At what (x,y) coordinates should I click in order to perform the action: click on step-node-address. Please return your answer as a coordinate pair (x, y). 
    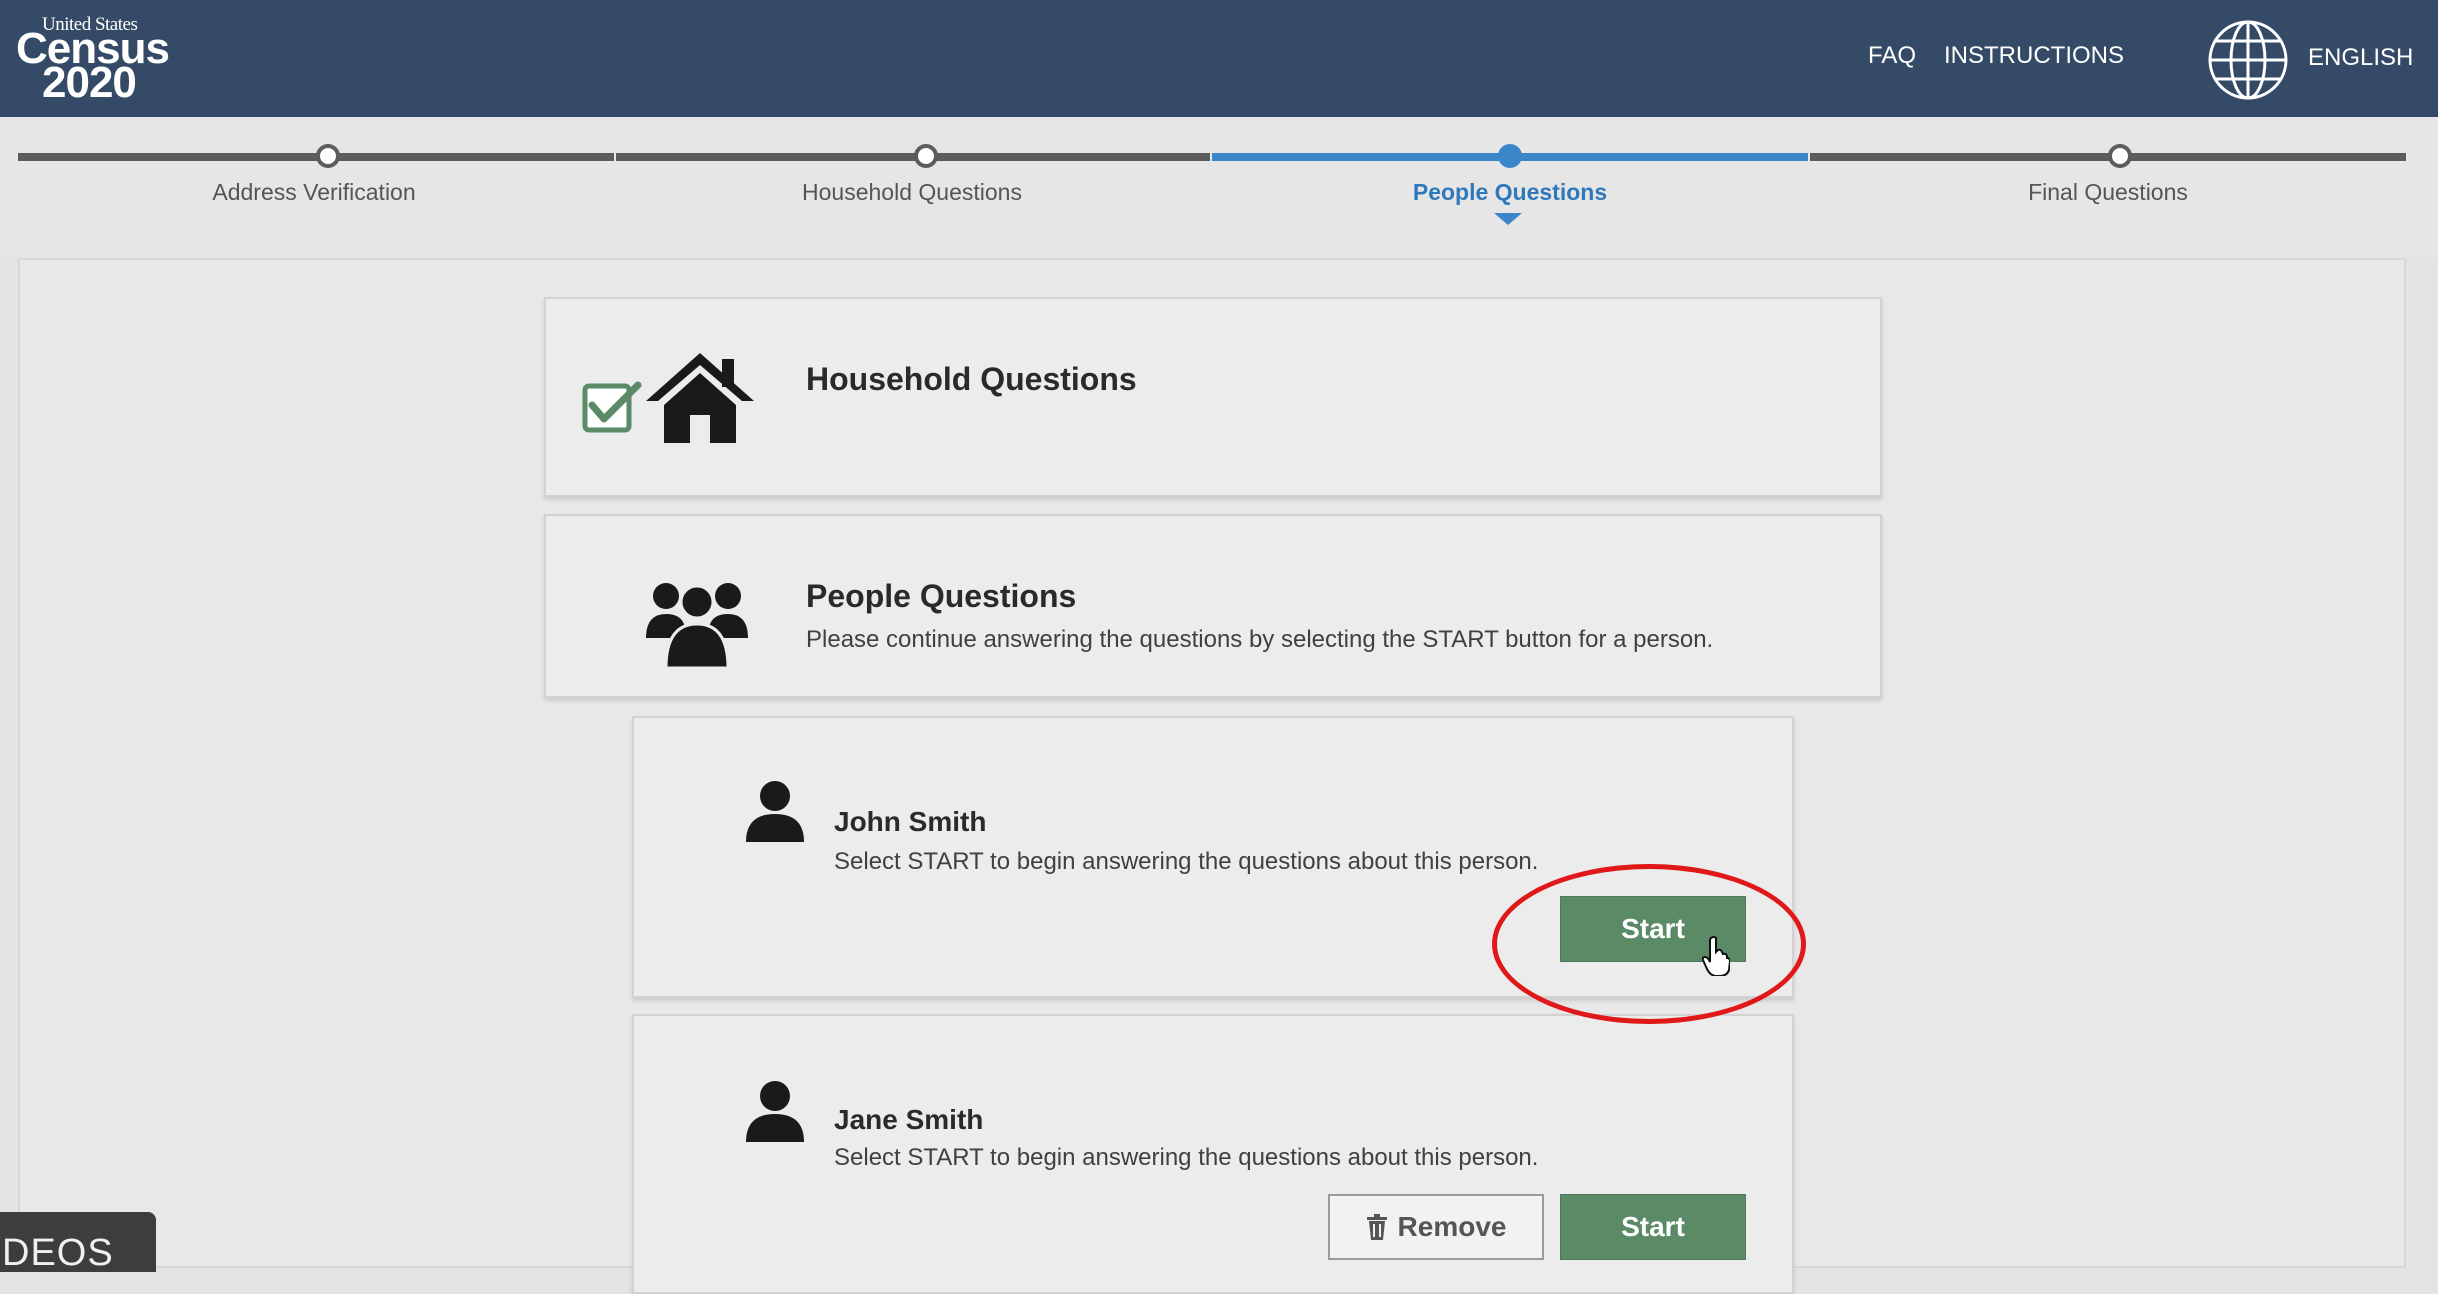
    Looking at the image, I should click on (328, 156).